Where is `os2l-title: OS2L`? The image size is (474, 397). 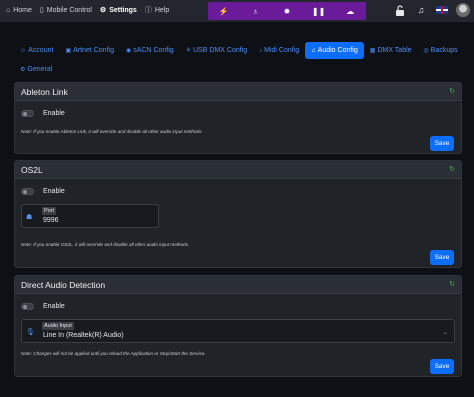
os2l-title: OS2L is located at coordinates (32, 169).